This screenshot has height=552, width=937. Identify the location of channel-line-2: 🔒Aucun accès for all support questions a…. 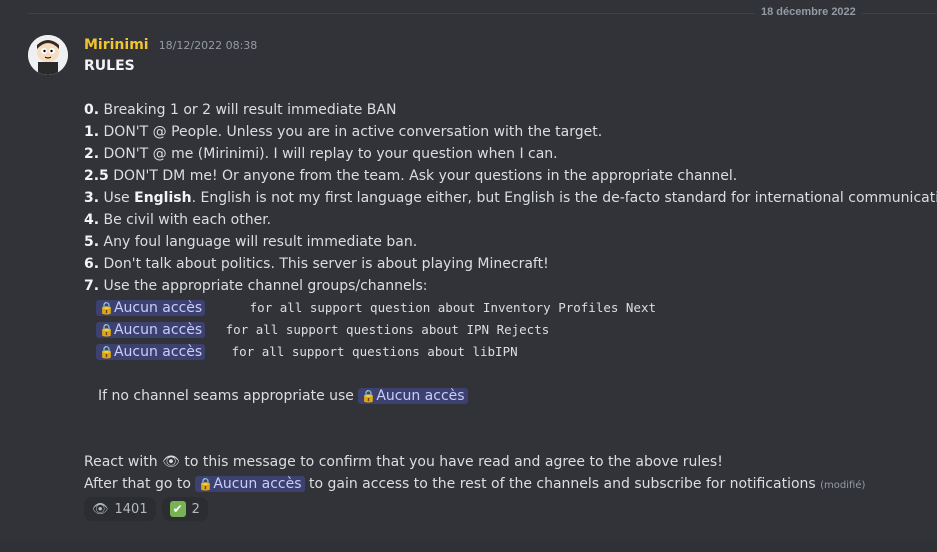
(505, 330).